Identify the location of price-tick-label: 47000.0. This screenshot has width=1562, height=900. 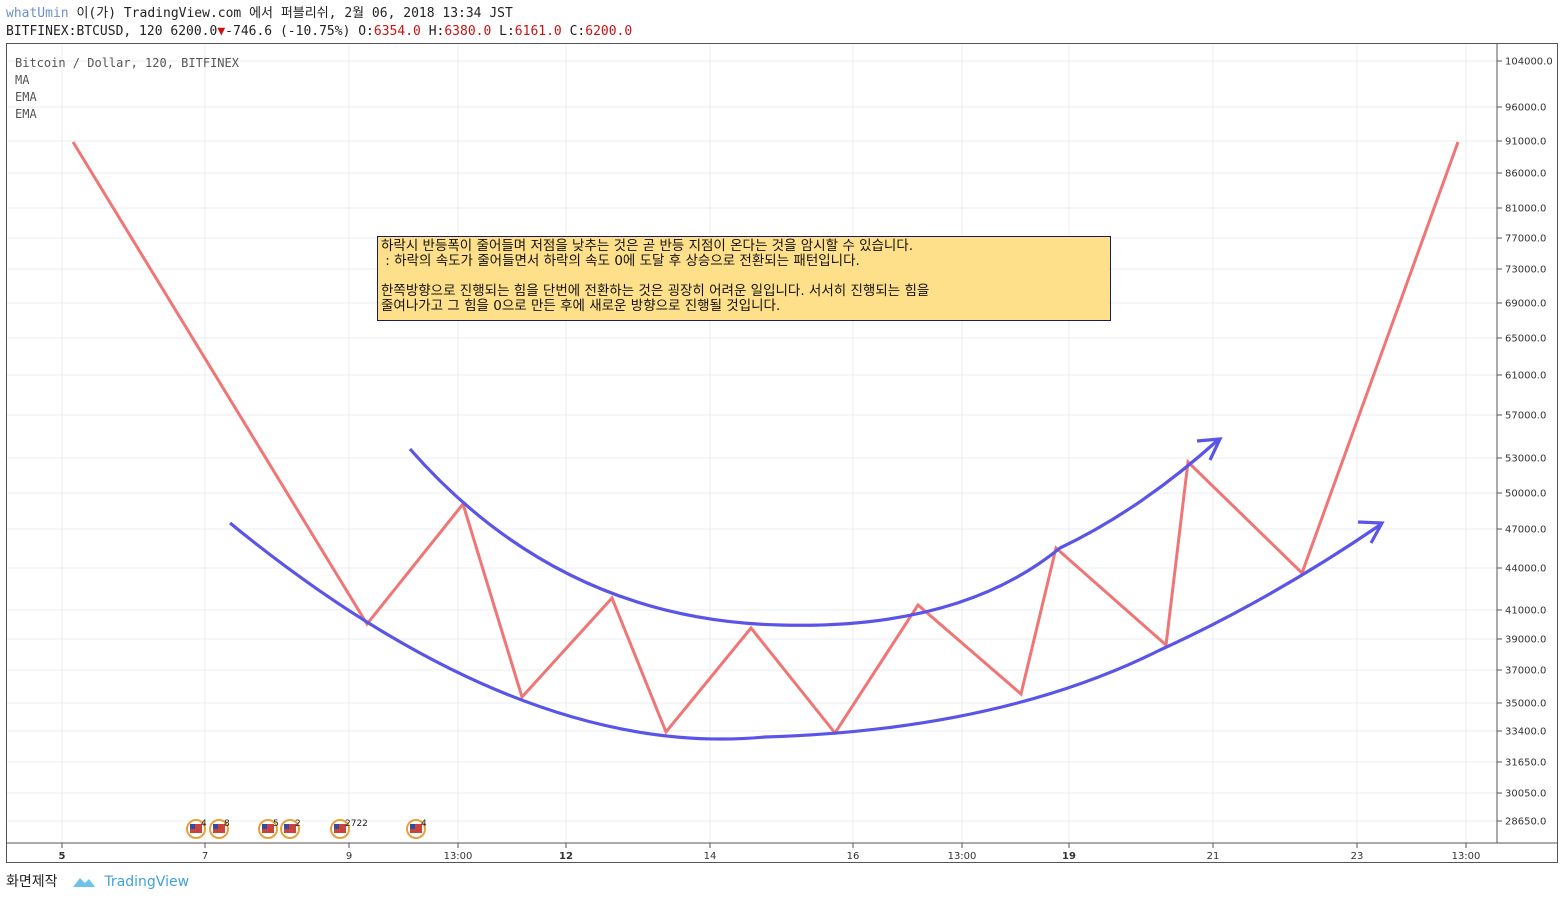
(1525, 530).